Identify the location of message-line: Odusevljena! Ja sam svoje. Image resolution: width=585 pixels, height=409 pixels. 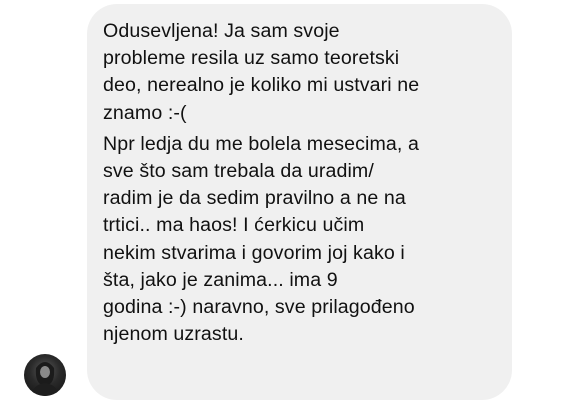
(221, 31).